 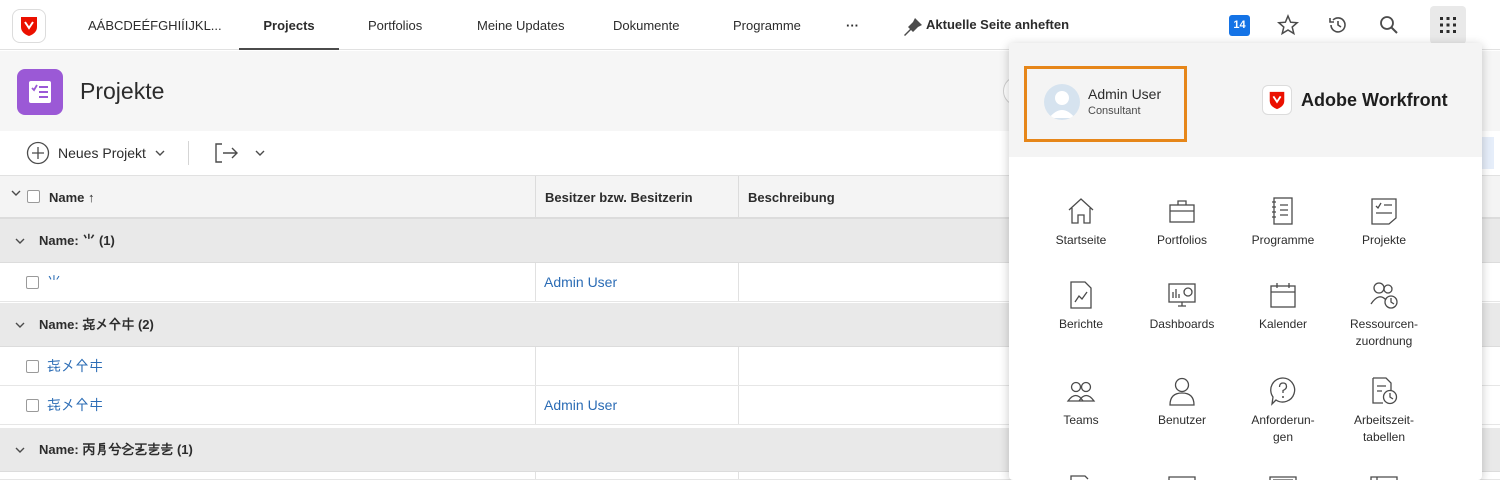 What do you see at coordinates (1355, 100) in the screenshot?
I see `brand-logo: Adobe Workfront` at bounding box center [1355, 100].